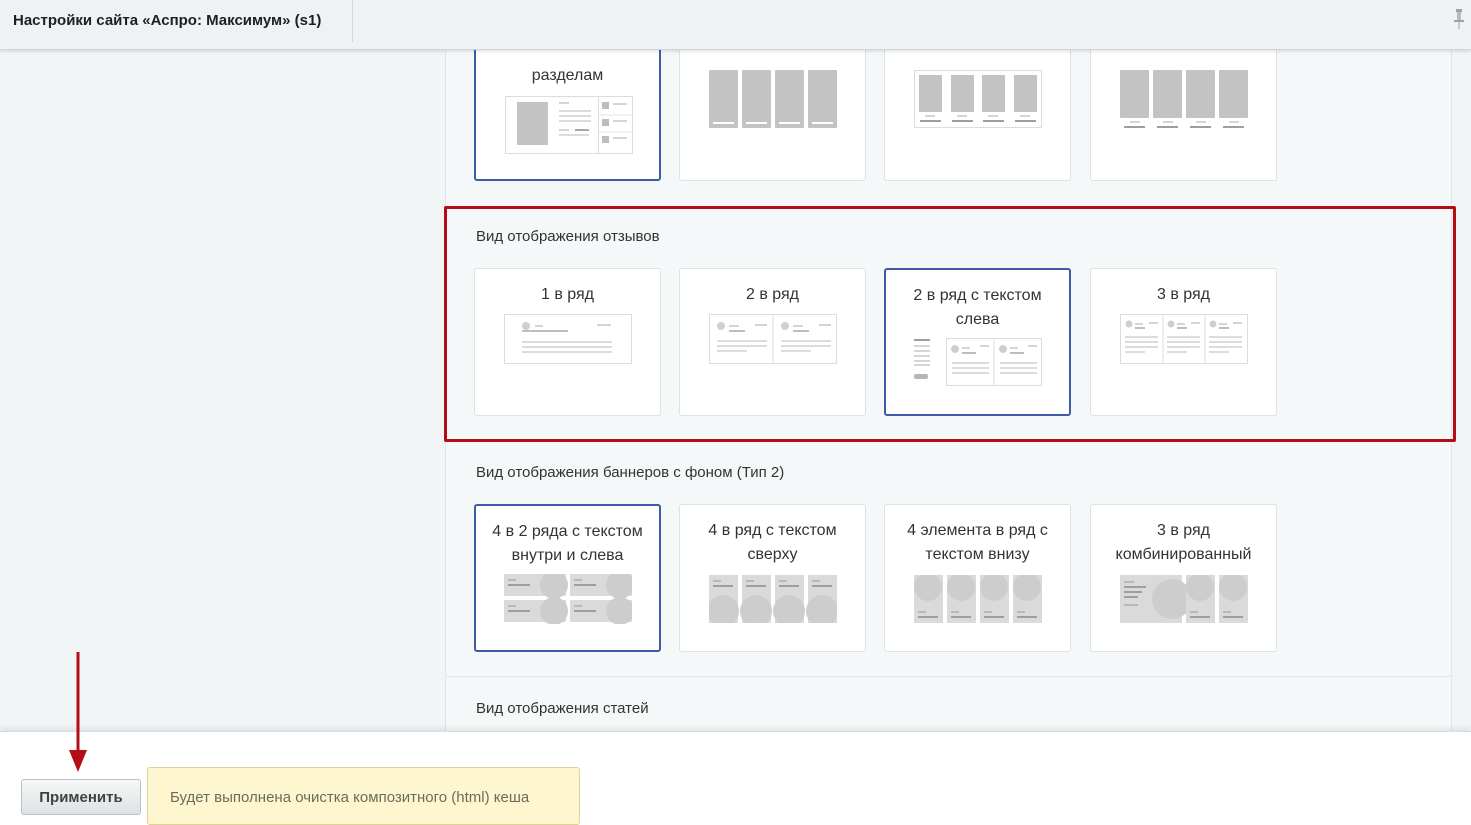 This screenshot has height=825, width=1471. I want to click on option-label: 4 в ряд с текстом сверху, so click(772, 542).